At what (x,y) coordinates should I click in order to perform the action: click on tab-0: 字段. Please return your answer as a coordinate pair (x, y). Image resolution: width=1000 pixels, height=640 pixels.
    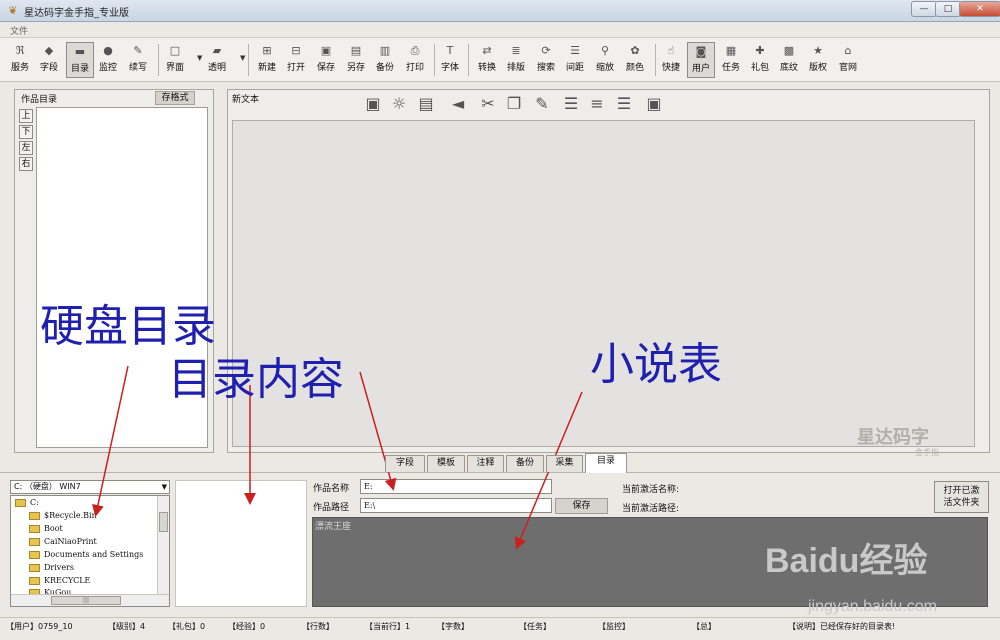
    Looking at the image, I should click on (405, 463).